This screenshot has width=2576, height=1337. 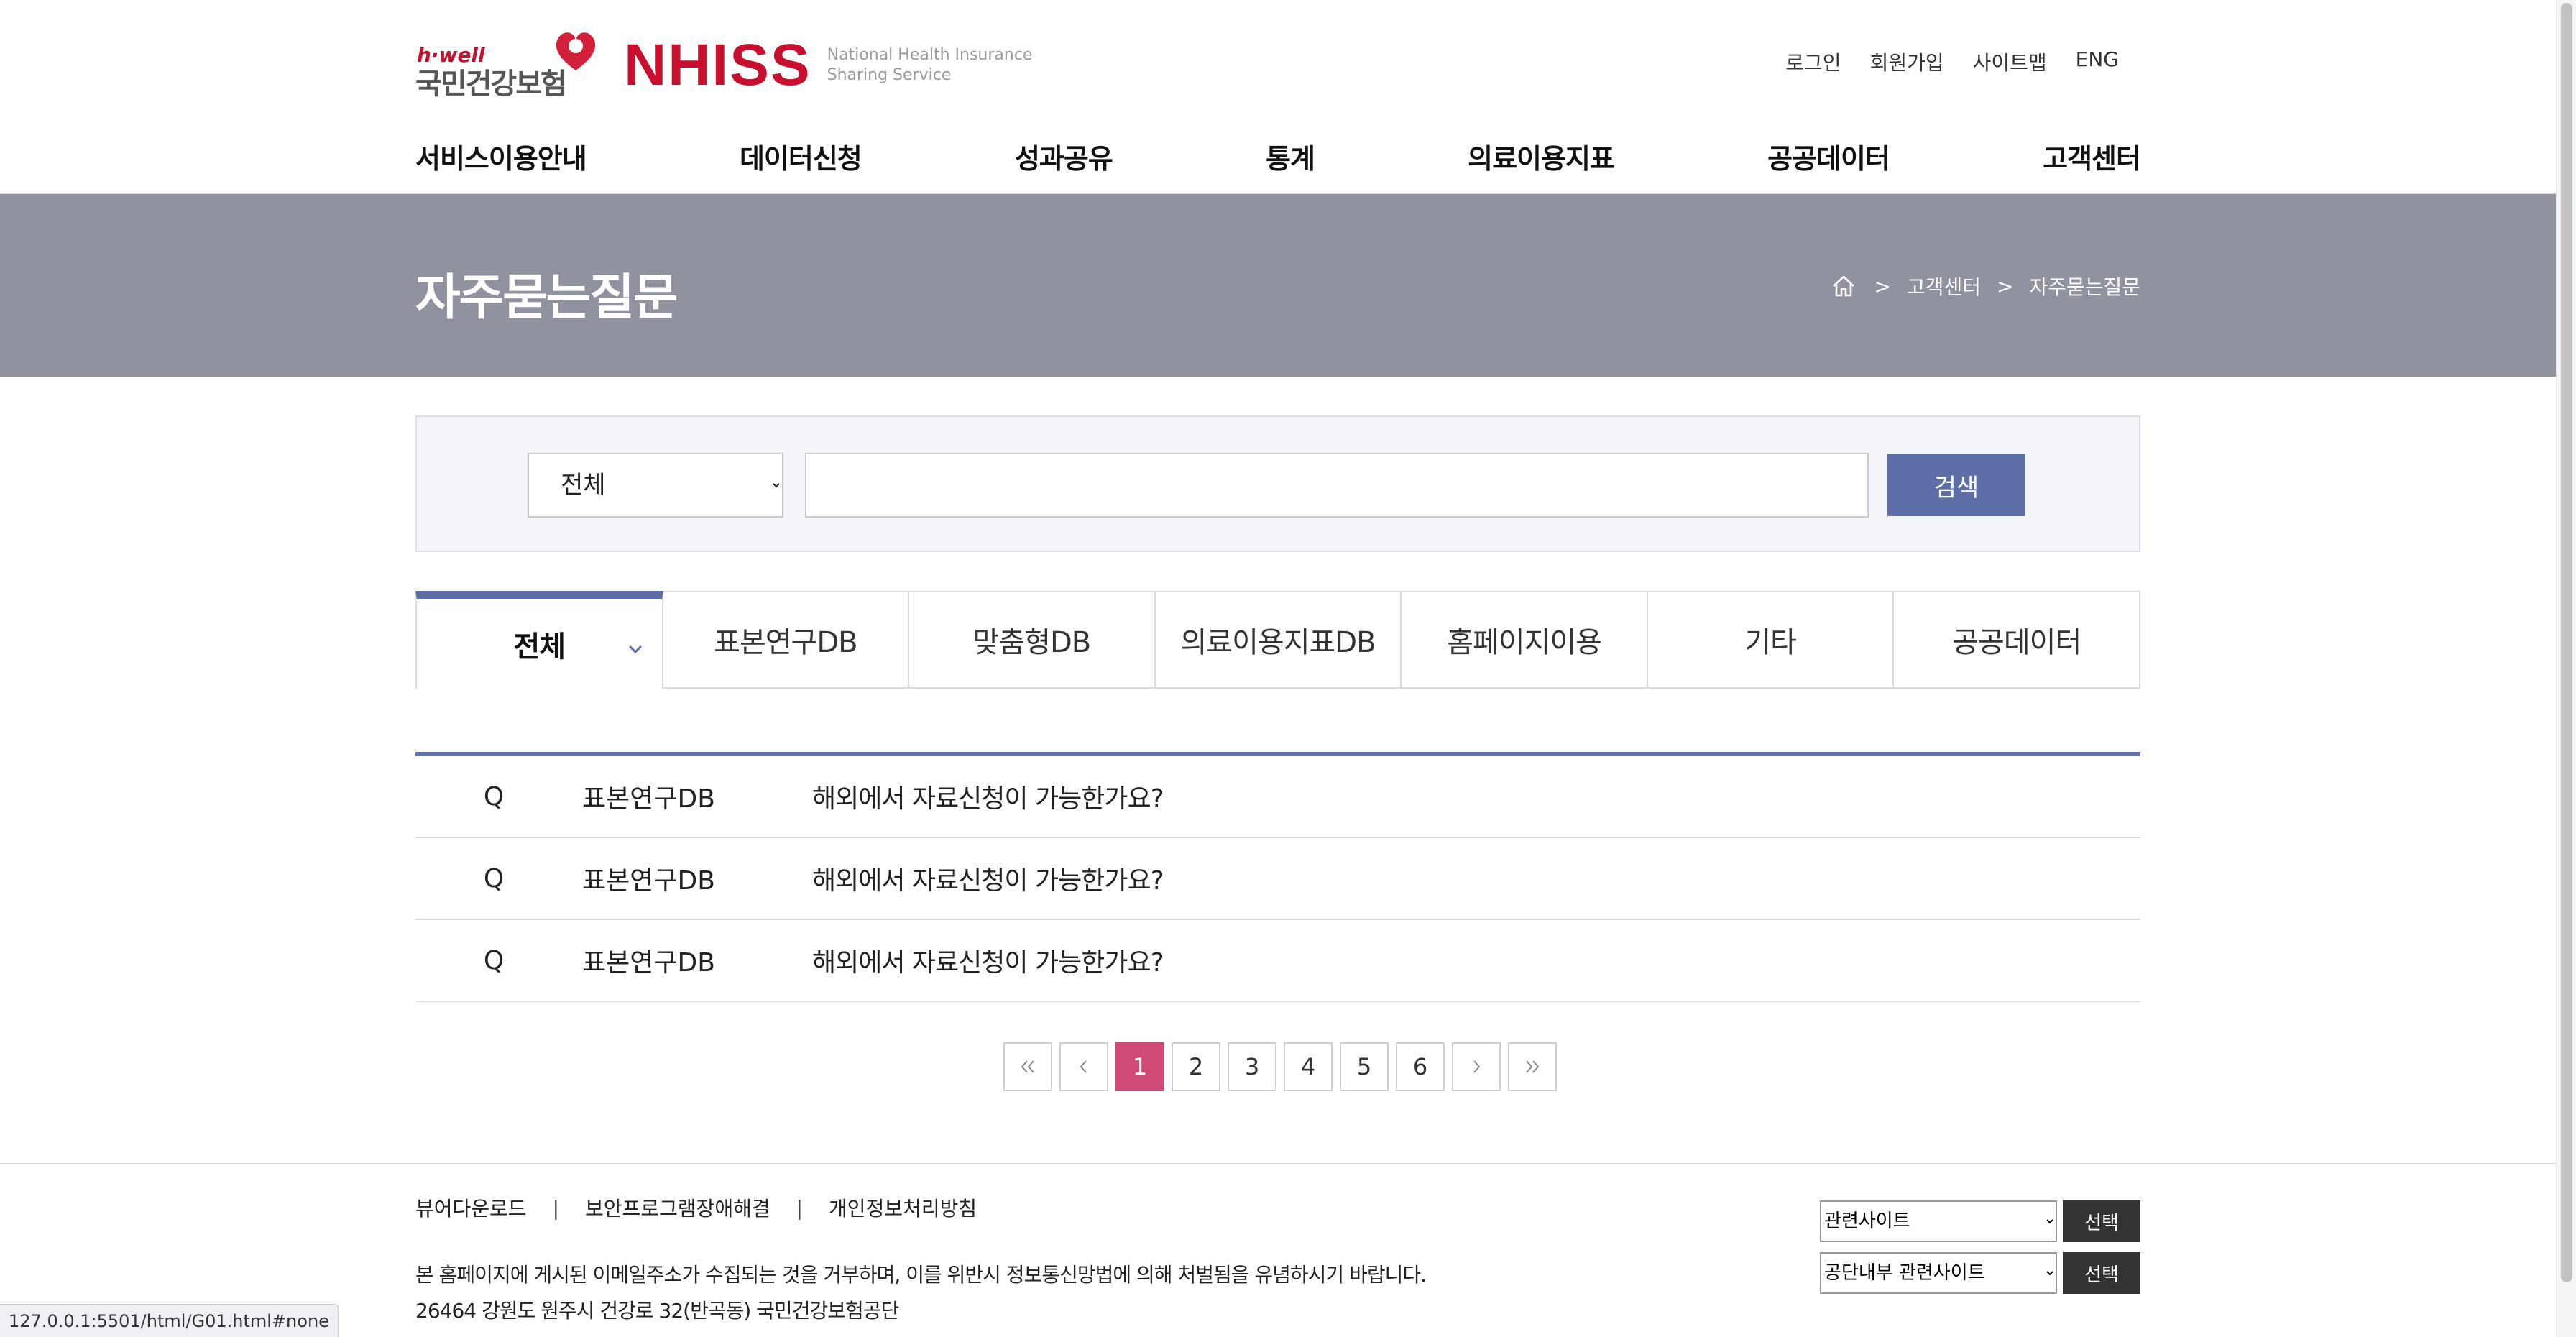 What do you see at coordinates (1196, 1066) in the screenshot?
I see `page-button-2: 2` at bounding box center [1196, 1066].